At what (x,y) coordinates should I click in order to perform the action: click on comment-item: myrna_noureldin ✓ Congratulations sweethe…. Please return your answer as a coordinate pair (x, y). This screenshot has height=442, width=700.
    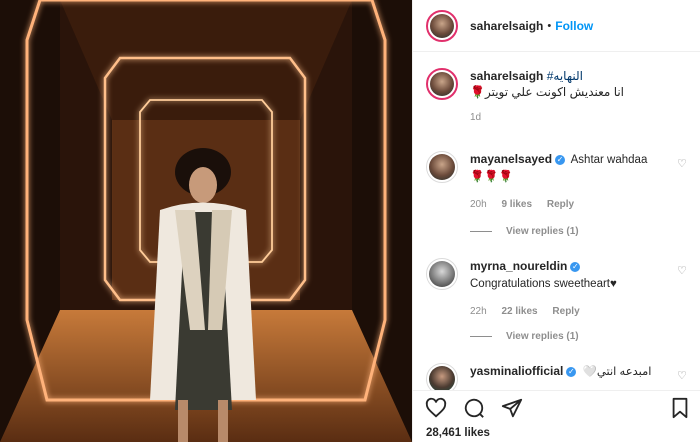
    Looking at the image, I should click on (561, 289).